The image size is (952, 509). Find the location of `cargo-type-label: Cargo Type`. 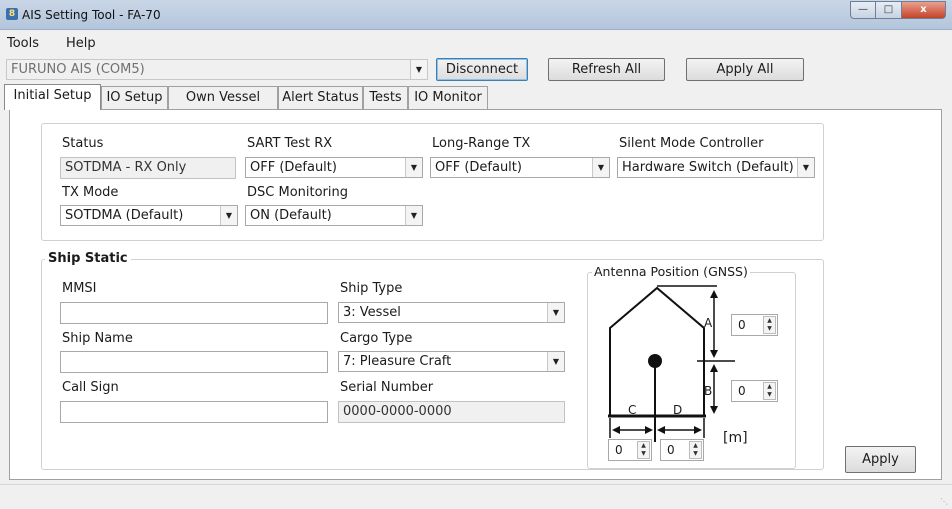

cargo-type-label: Cargo Type is located at coordinates (376, 338).